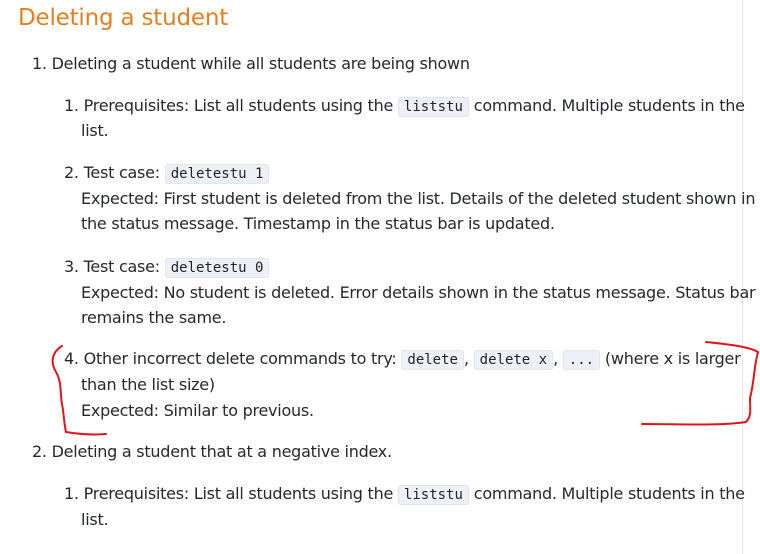 Image resolution: width=760 pixels, height=554 pixels. I want to click on expected-line: Expected: Similar to previous., so click(197, 410).